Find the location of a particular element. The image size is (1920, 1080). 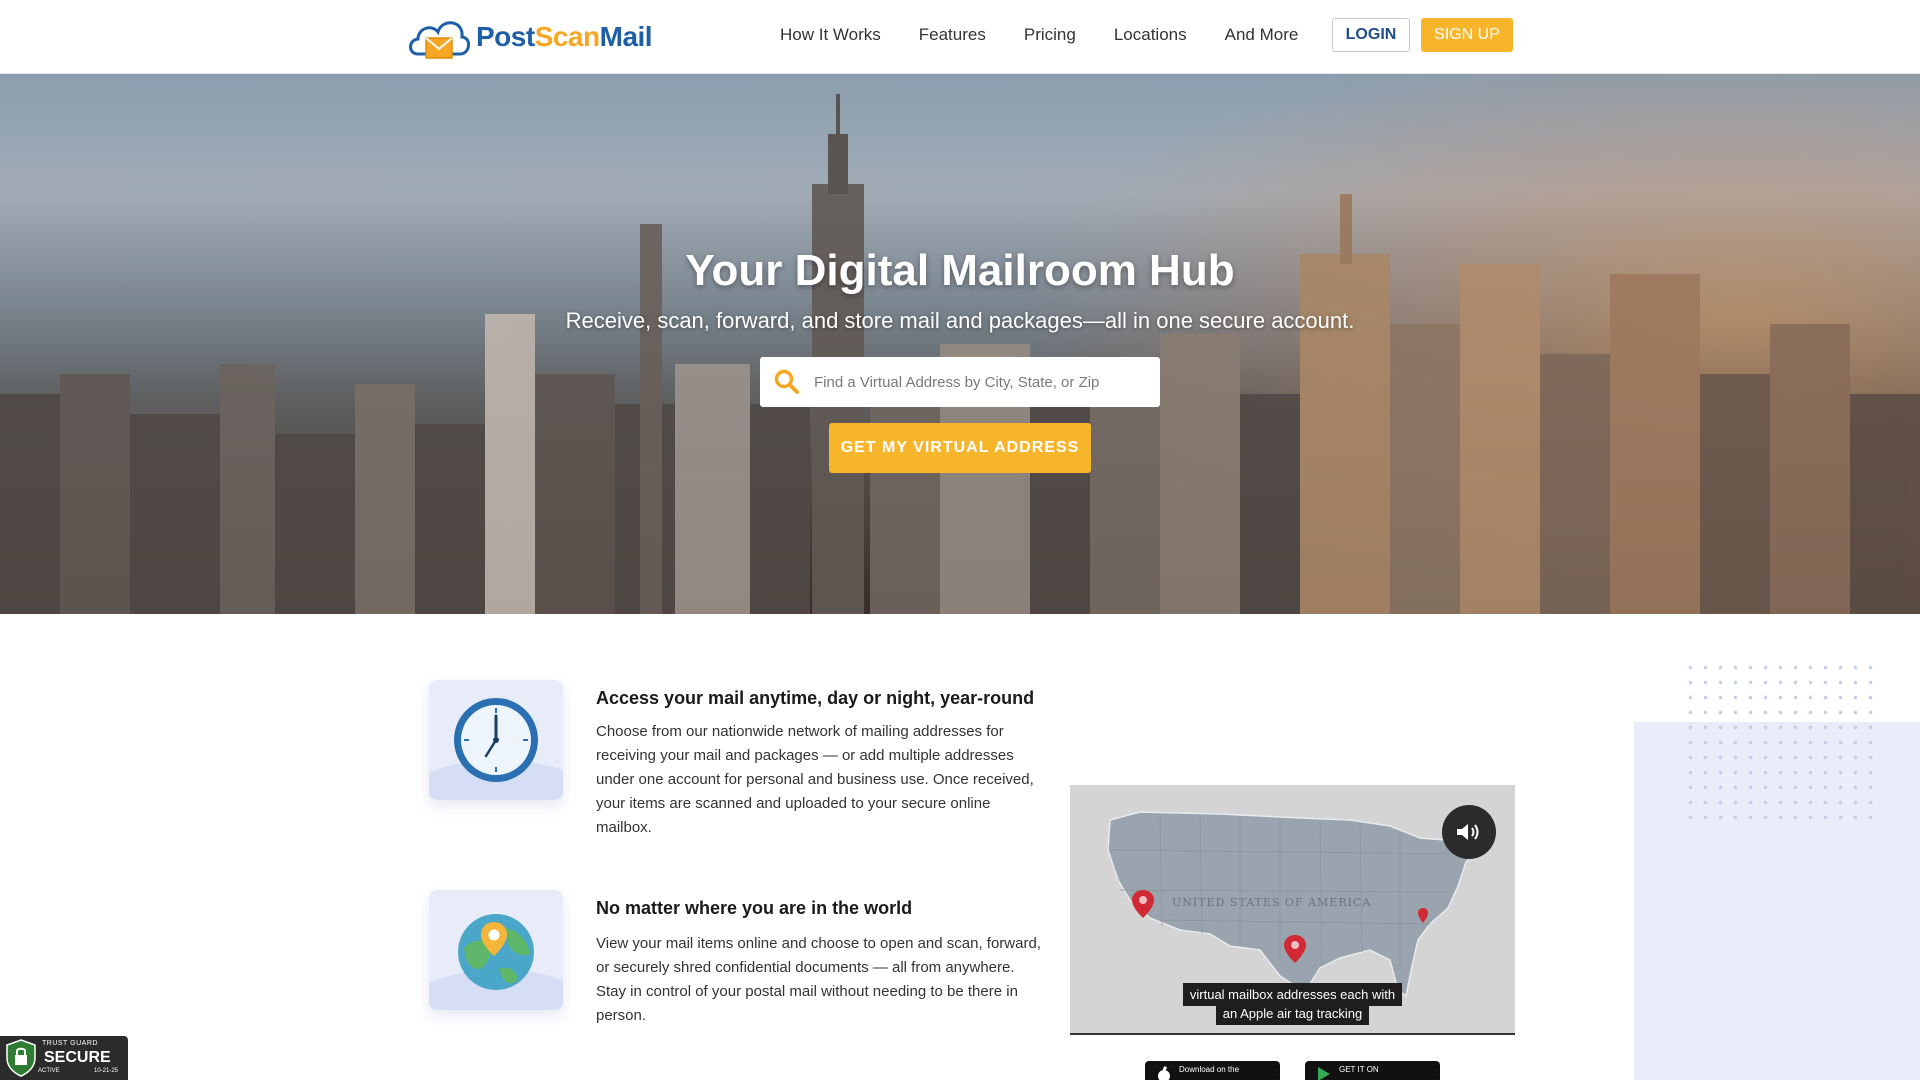

speaker-icon is located at coordinates (1468, 832).